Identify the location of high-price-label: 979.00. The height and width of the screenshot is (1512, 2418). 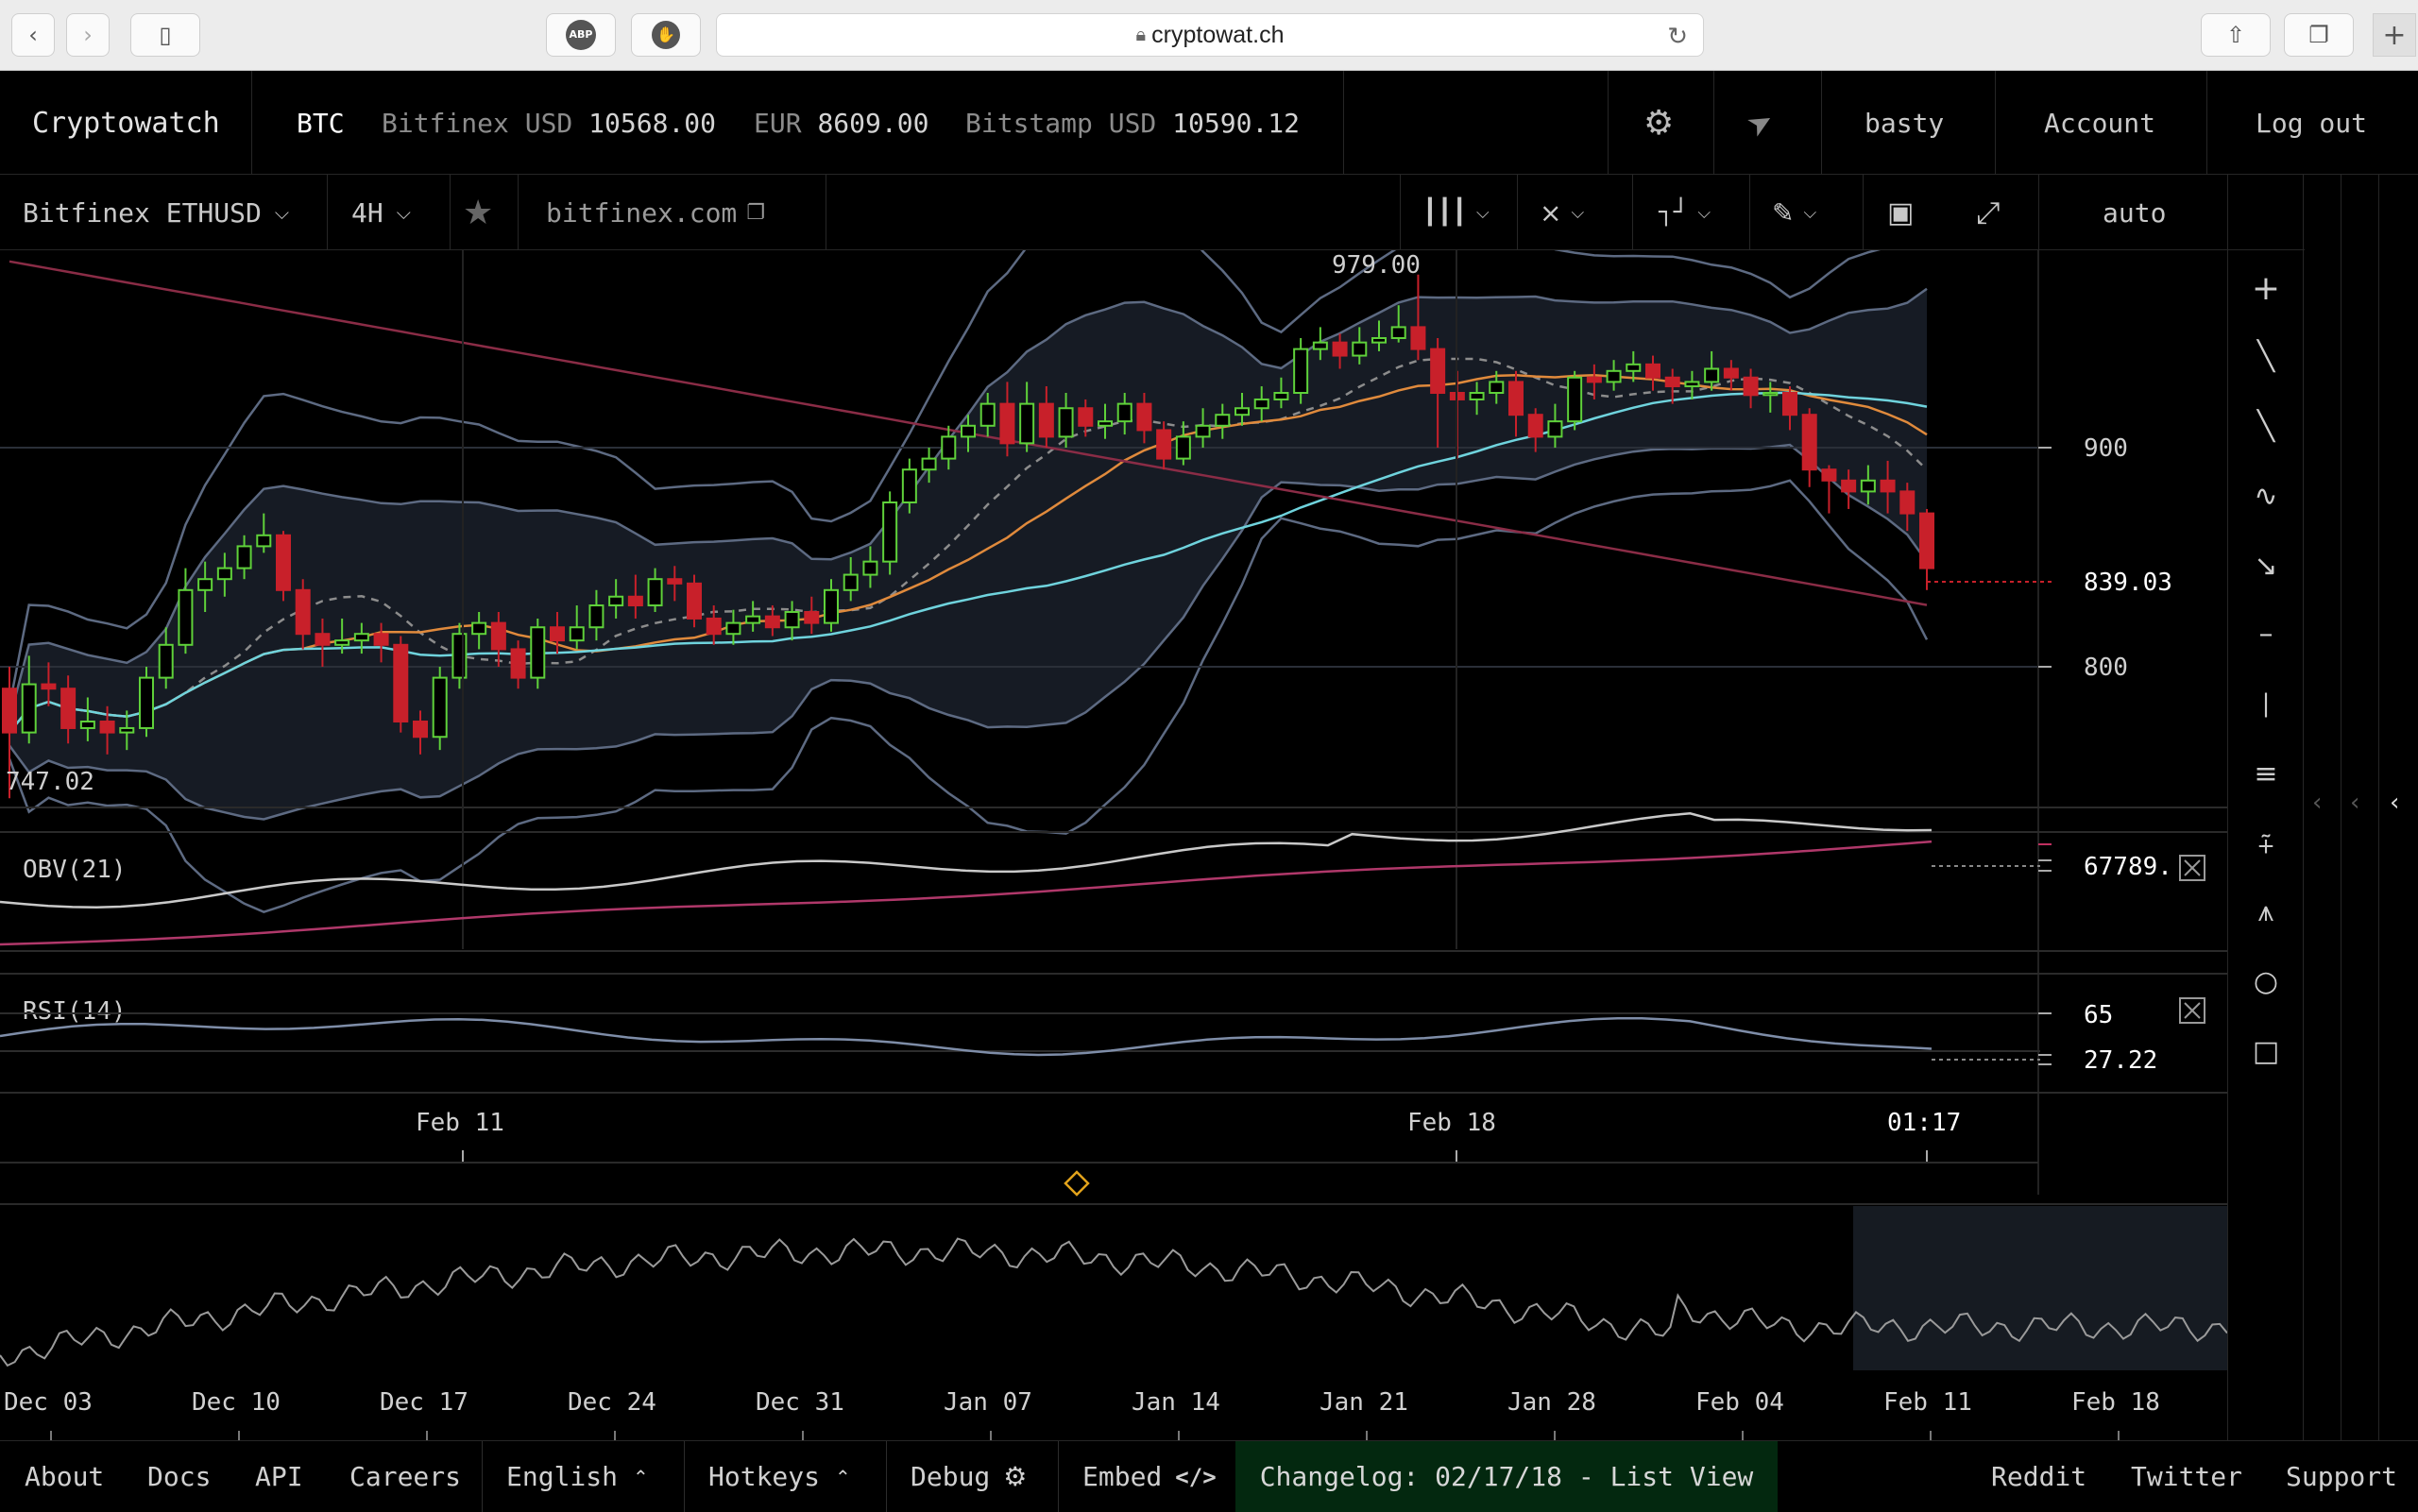
(1377, 265).